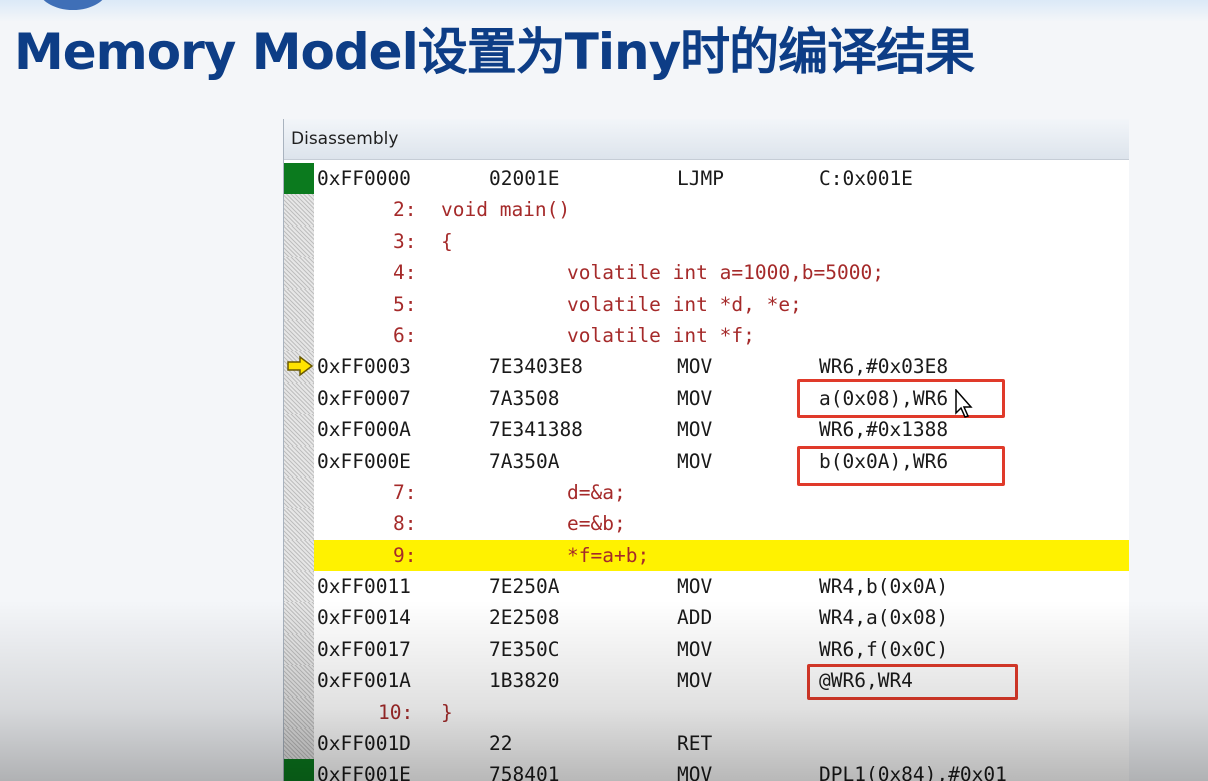 This screenshot has height=781, width=1208. What do you see at coordinates (695, 744) in the screenshot?
I see `instruction-mnemonic: RET` at bounding box center [695, 744].